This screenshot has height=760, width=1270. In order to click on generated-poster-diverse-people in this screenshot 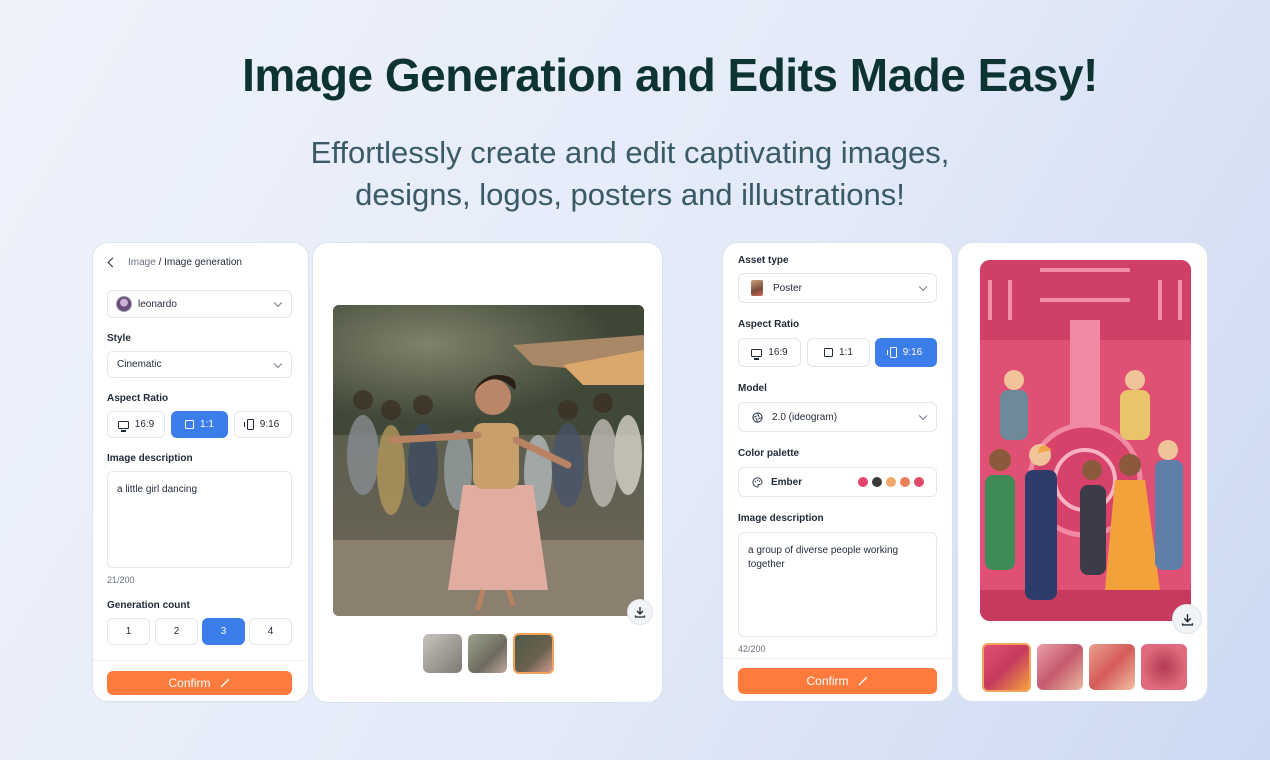, I will do `click(1085, 440)`.